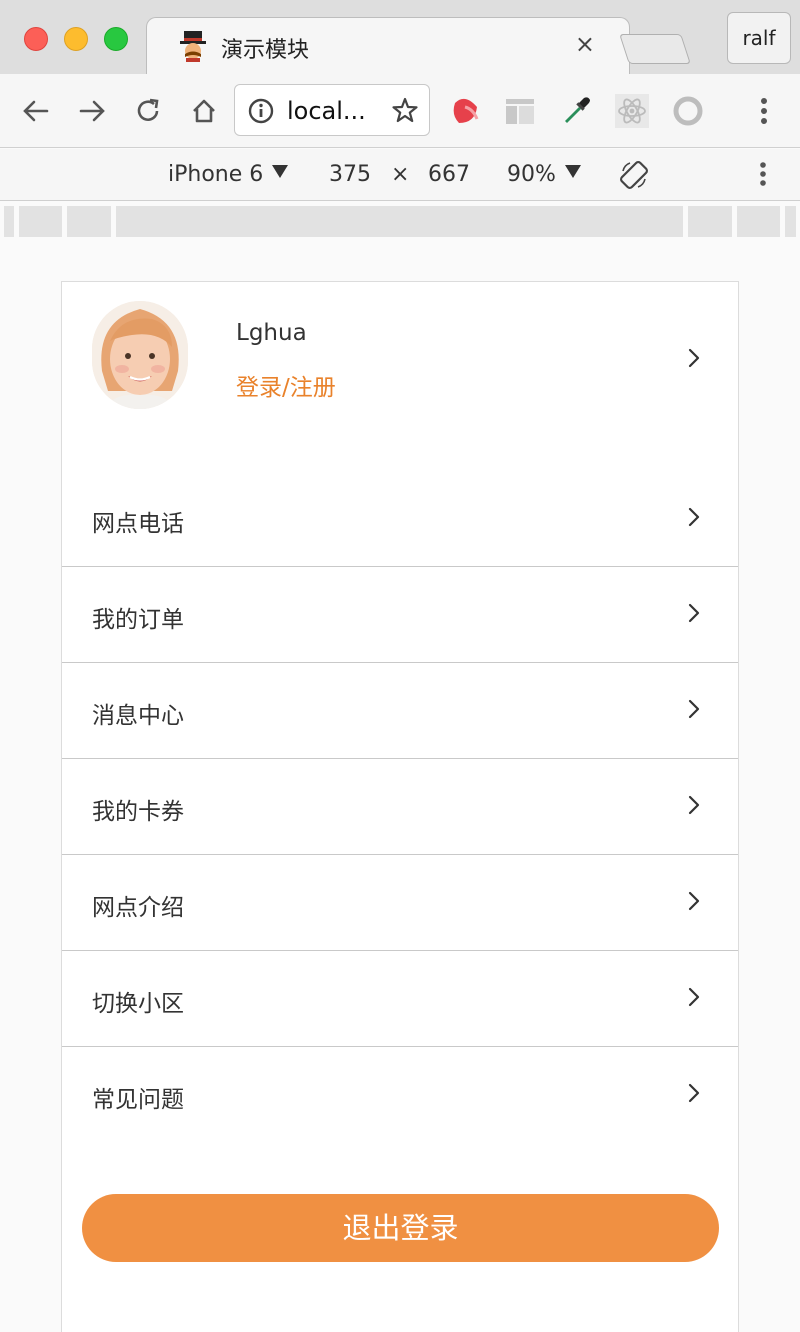 The image size is (800, 1332). Describe the element at coordinates (577, 111) in the screenshot. I see `color-picker-icon` at that location.